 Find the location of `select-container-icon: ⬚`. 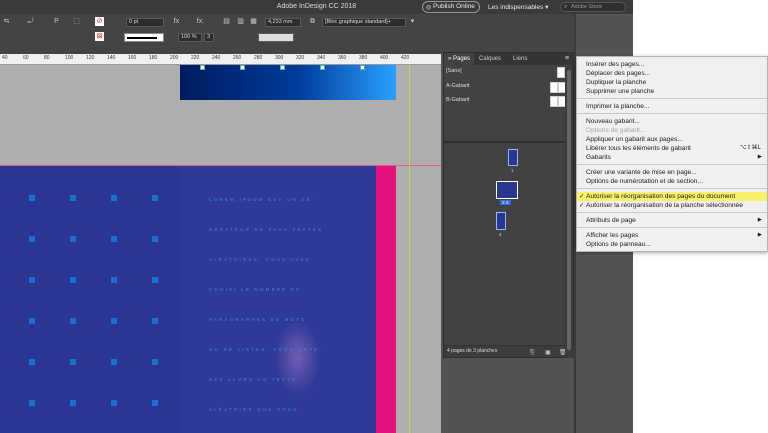

select-container-icon: ⬚ is located at coordinates (76, 21).